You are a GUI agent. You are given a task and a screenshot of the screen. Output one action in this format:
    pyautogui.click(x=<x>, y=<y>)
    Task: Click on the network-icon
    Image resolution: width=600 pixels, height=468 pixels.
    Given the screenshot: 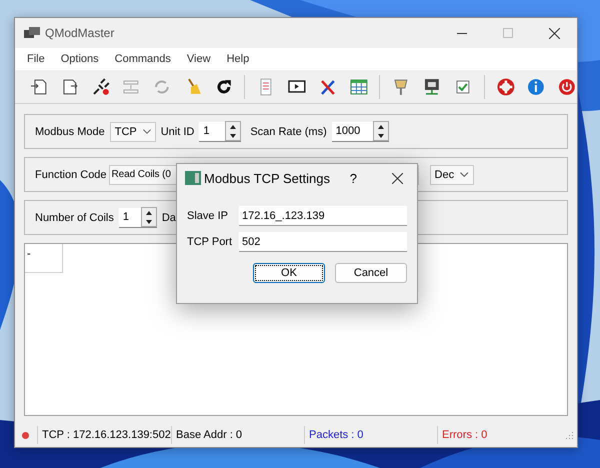 What is the action you would take?
    pyautogui.click(x=432, y=86)
    